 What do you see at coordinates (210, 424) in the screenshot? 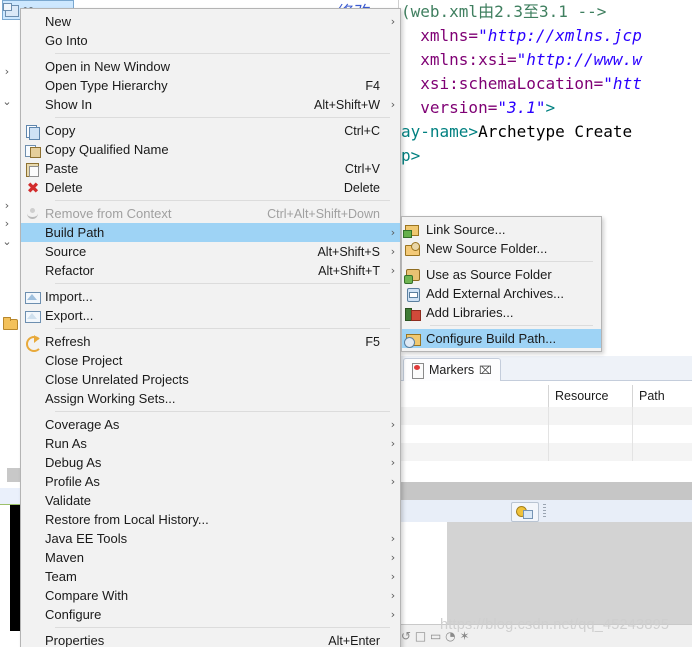
I see `menu-item-coverage-as: Coverage As ›` at bounding box center [210, 424].